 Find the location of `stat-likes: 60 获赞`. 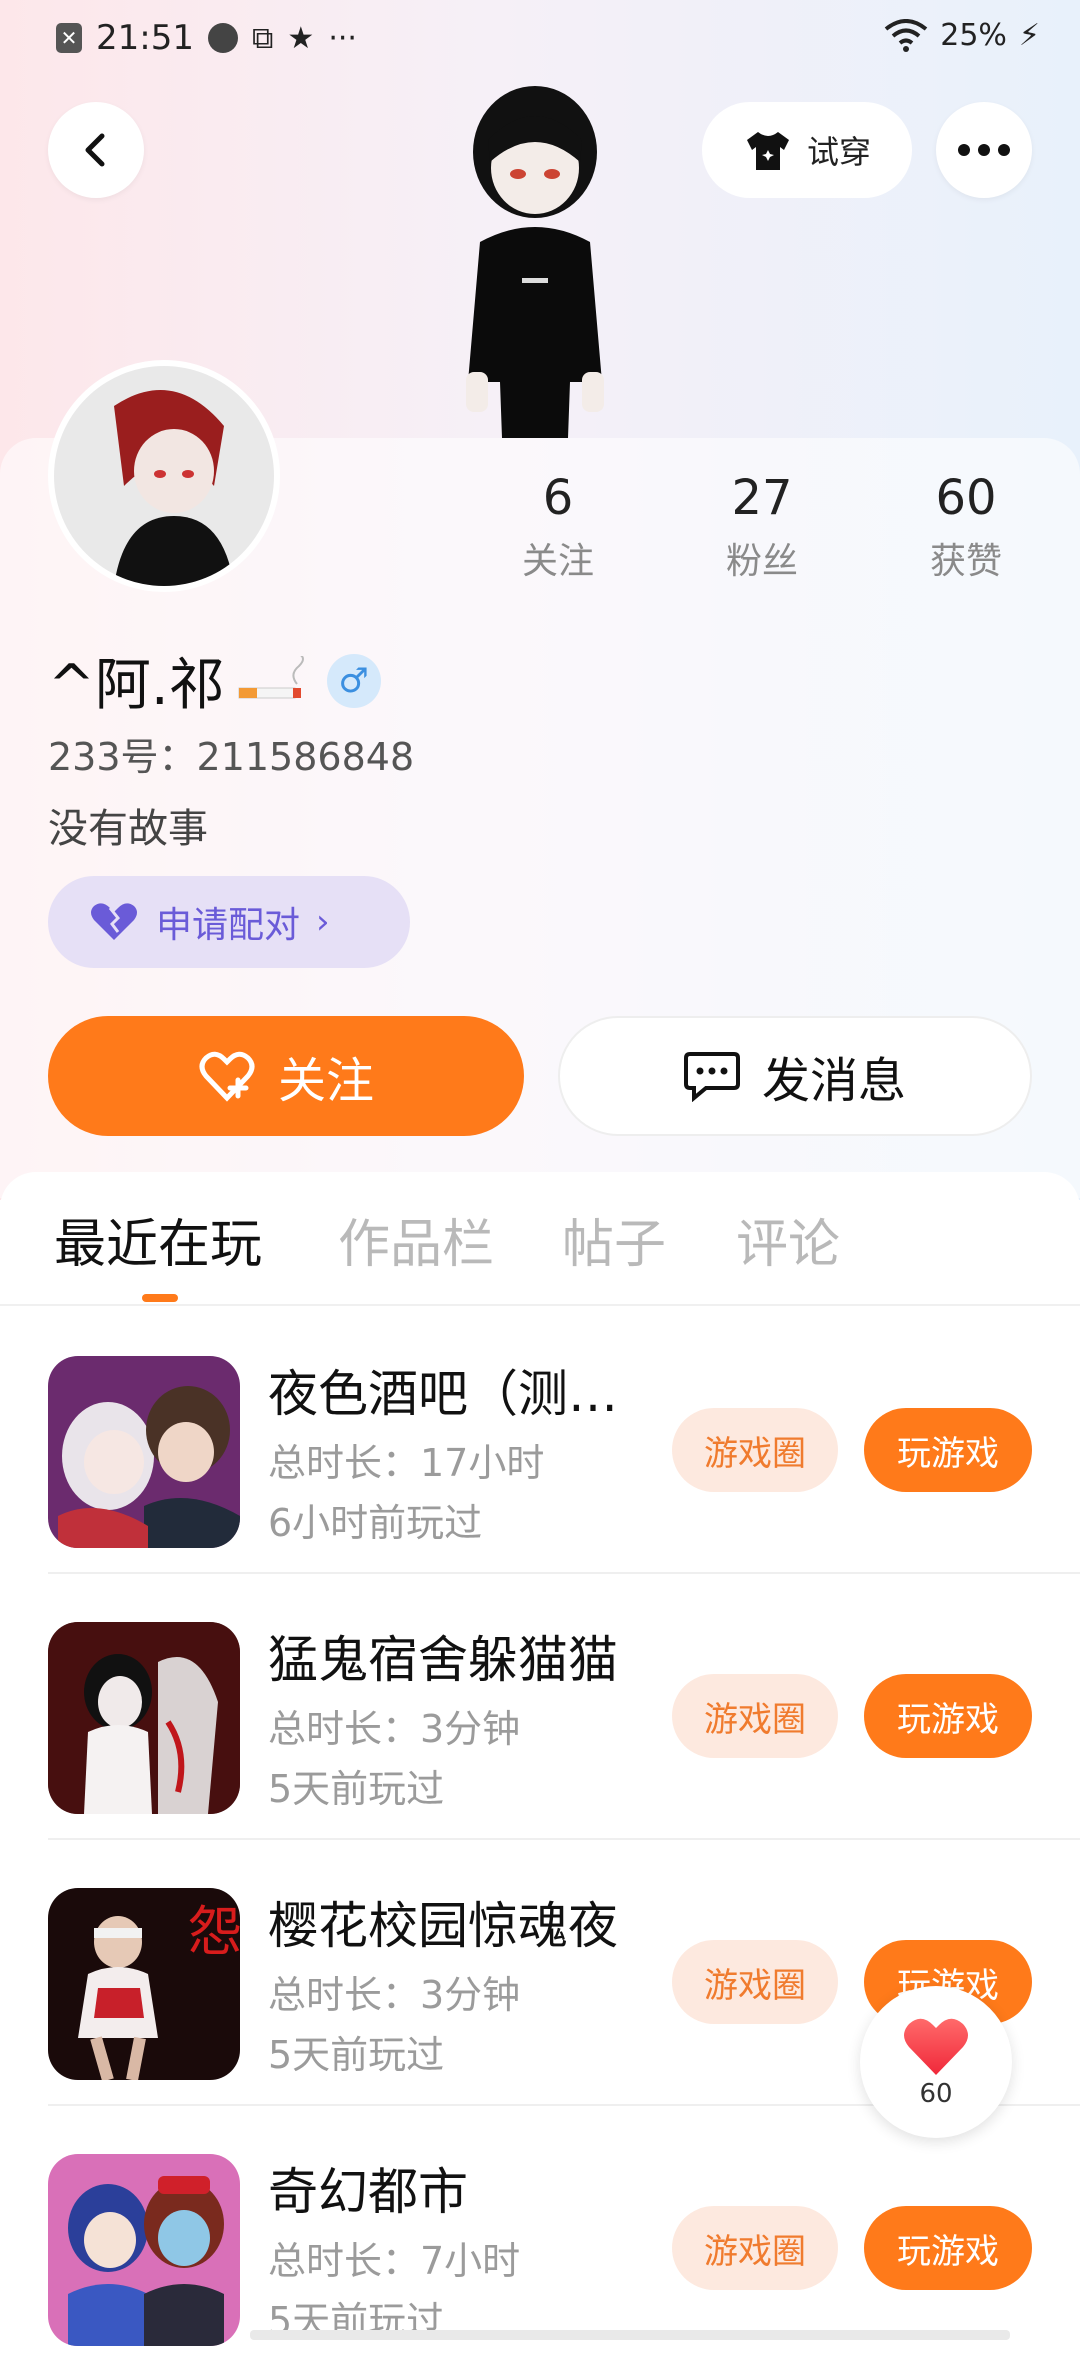

stat-likes: 60 获赞 is located at coordinates (966, 527).